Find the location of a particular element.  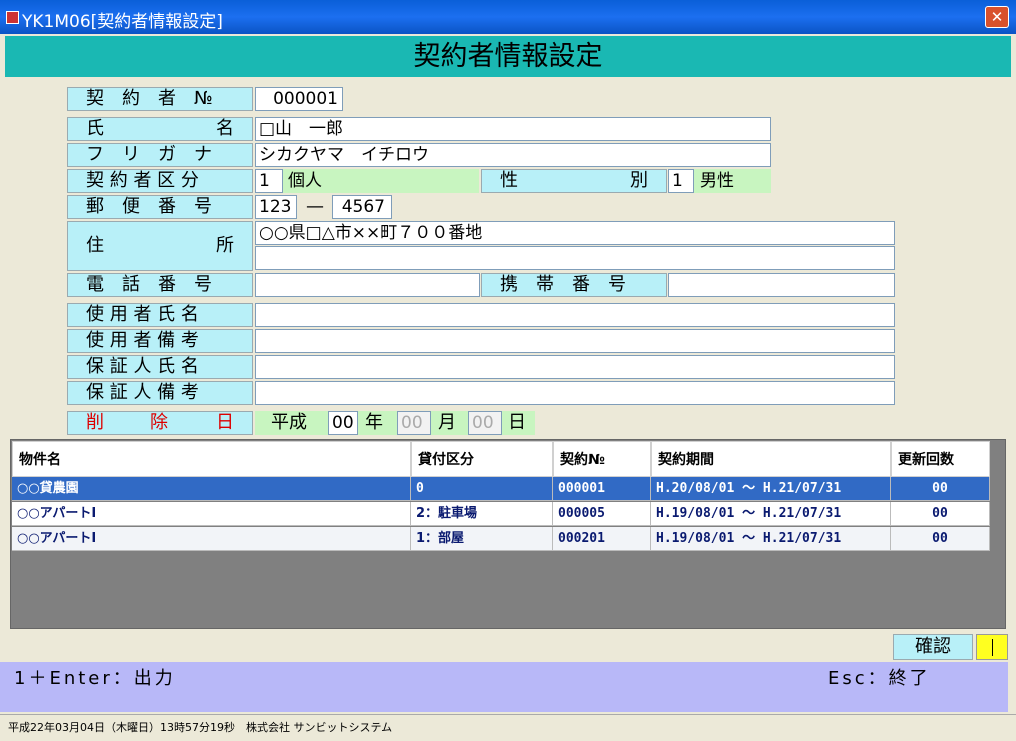

page-title: 契約者情報設定 is located at coordinates (508, 56).